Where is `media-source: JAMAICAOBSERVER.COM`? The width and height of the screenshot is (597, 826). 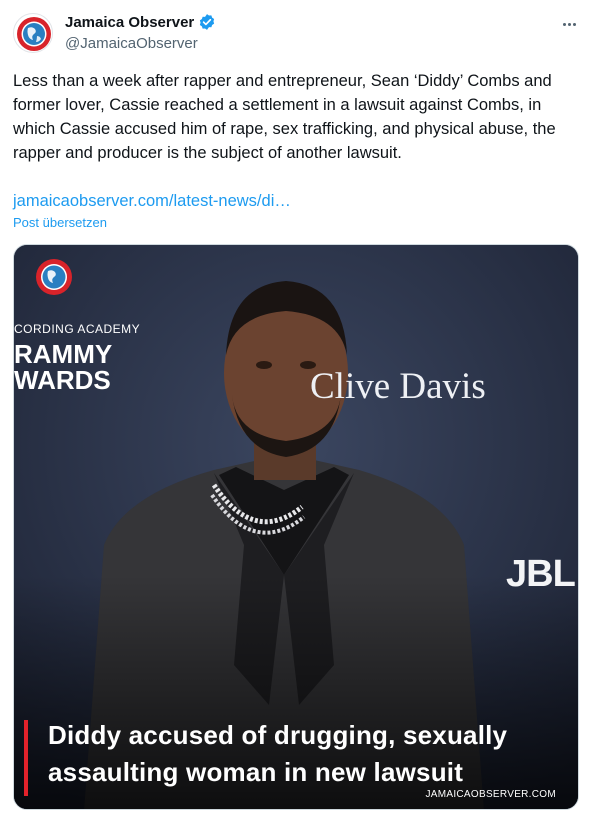 media-source: JAMAICAOBSERVER.COM is located at coordinates (490, 794).